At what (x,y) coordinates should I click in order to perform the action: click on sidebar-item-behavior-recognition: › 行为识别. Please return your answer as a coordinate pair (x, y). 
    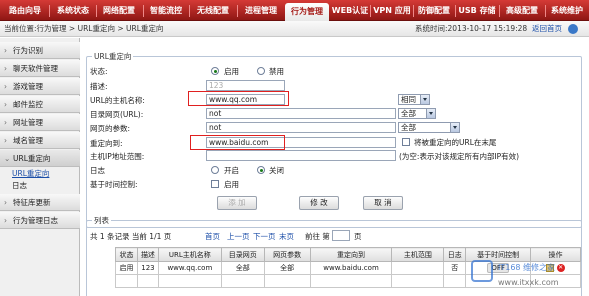
    Looking at the image, I should click on (40, 50).